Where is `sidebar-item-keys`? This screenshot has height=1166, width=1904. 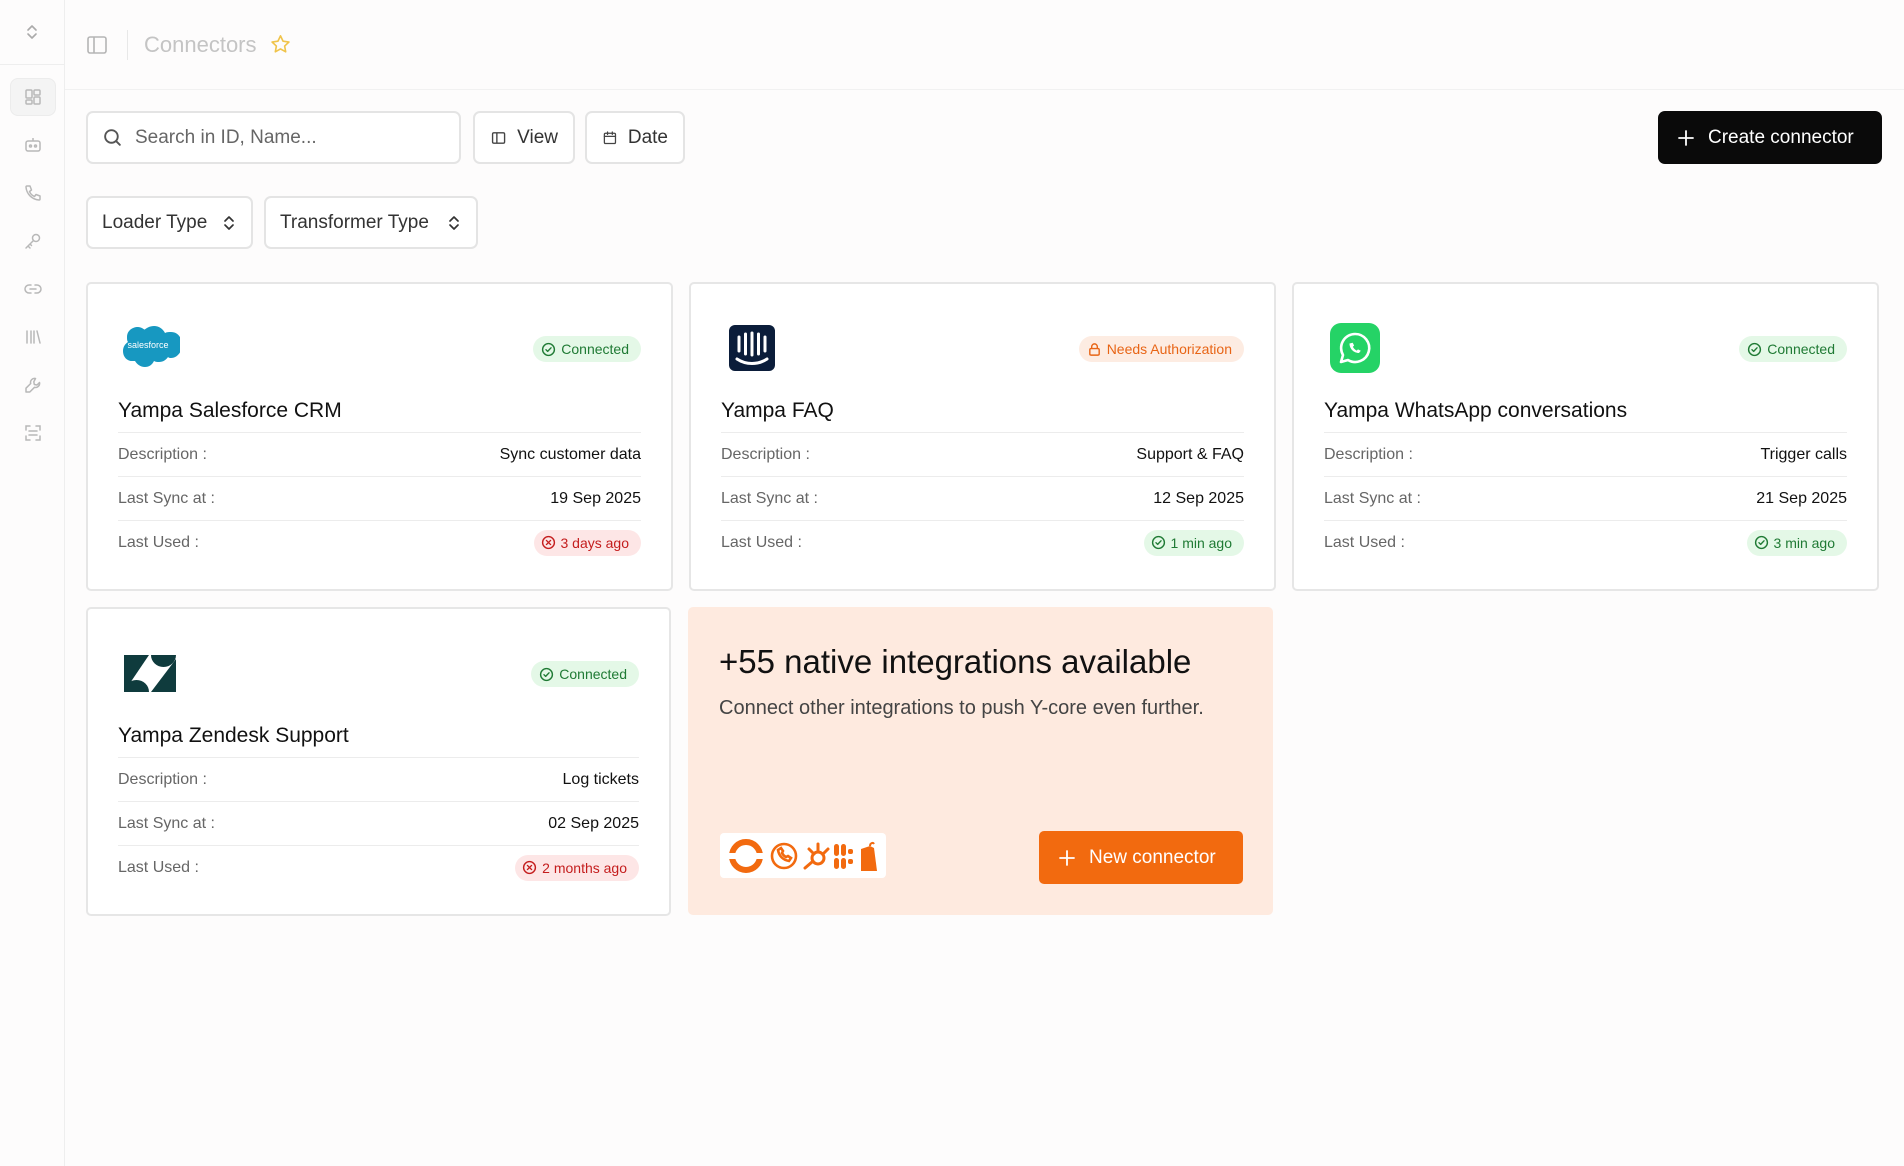 sidebar-item-keys is located at coordinates (33, 241).